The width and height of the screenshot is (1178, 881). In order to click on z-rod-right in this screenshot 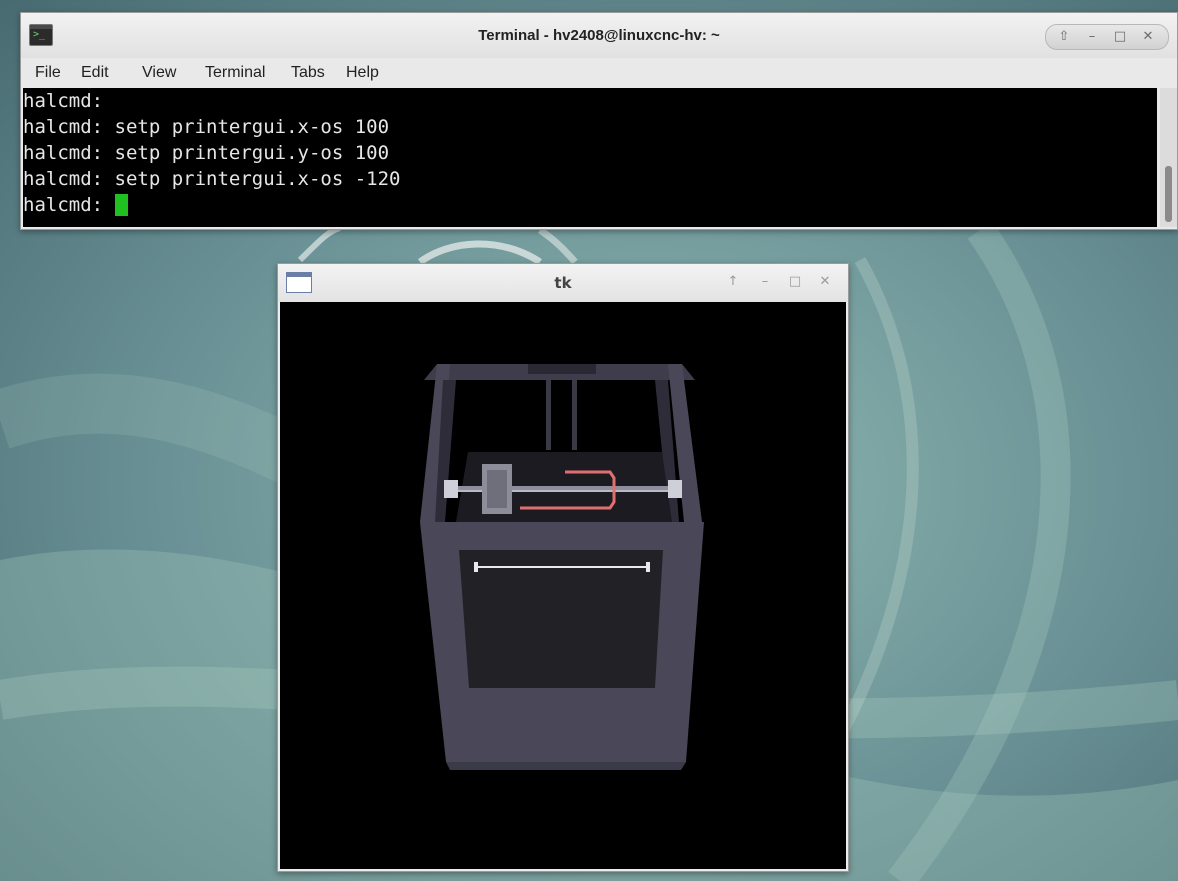, I will do `click(574, 415)`.